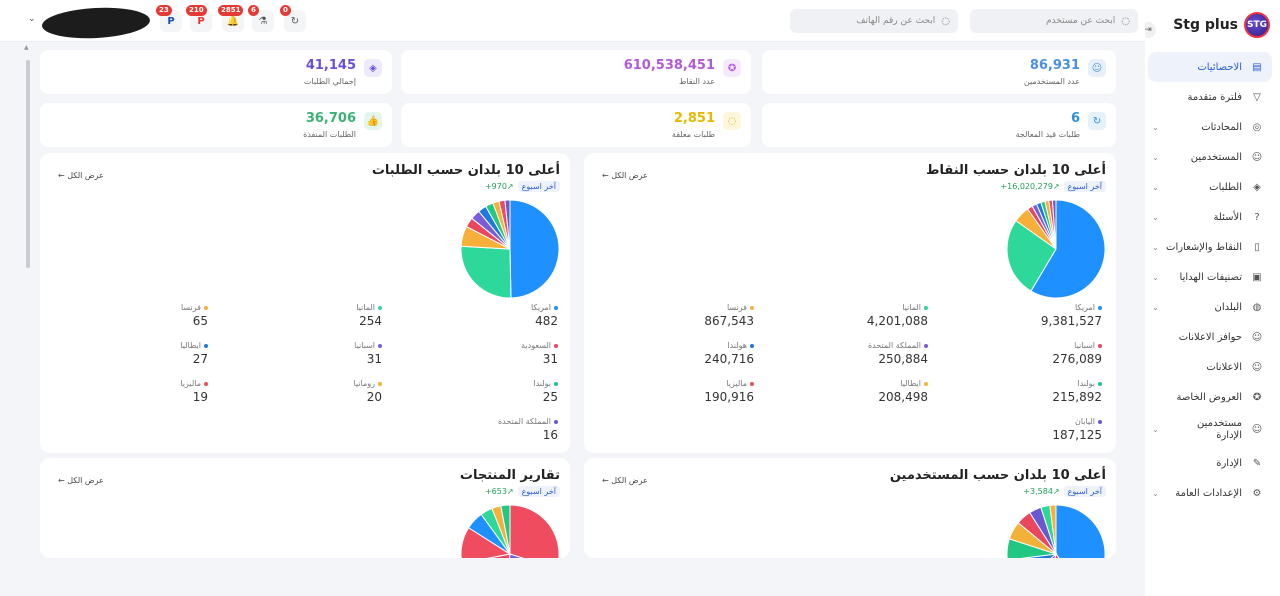 The height and width of the screenshot is (596, 1280). Describe the element at coordinates (939, 72) in the screenshot. I see `stat-card: ☺ 86,931 عدد المستخدمين` at that location.